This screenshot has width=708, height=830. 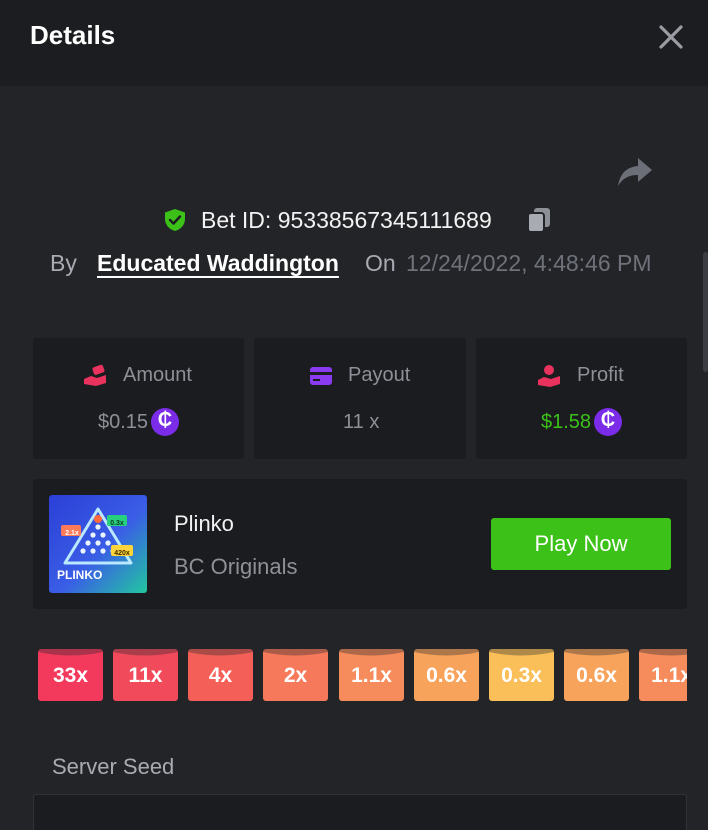 I want to click on payout-value: 11 x, so click(x=361, y=422).